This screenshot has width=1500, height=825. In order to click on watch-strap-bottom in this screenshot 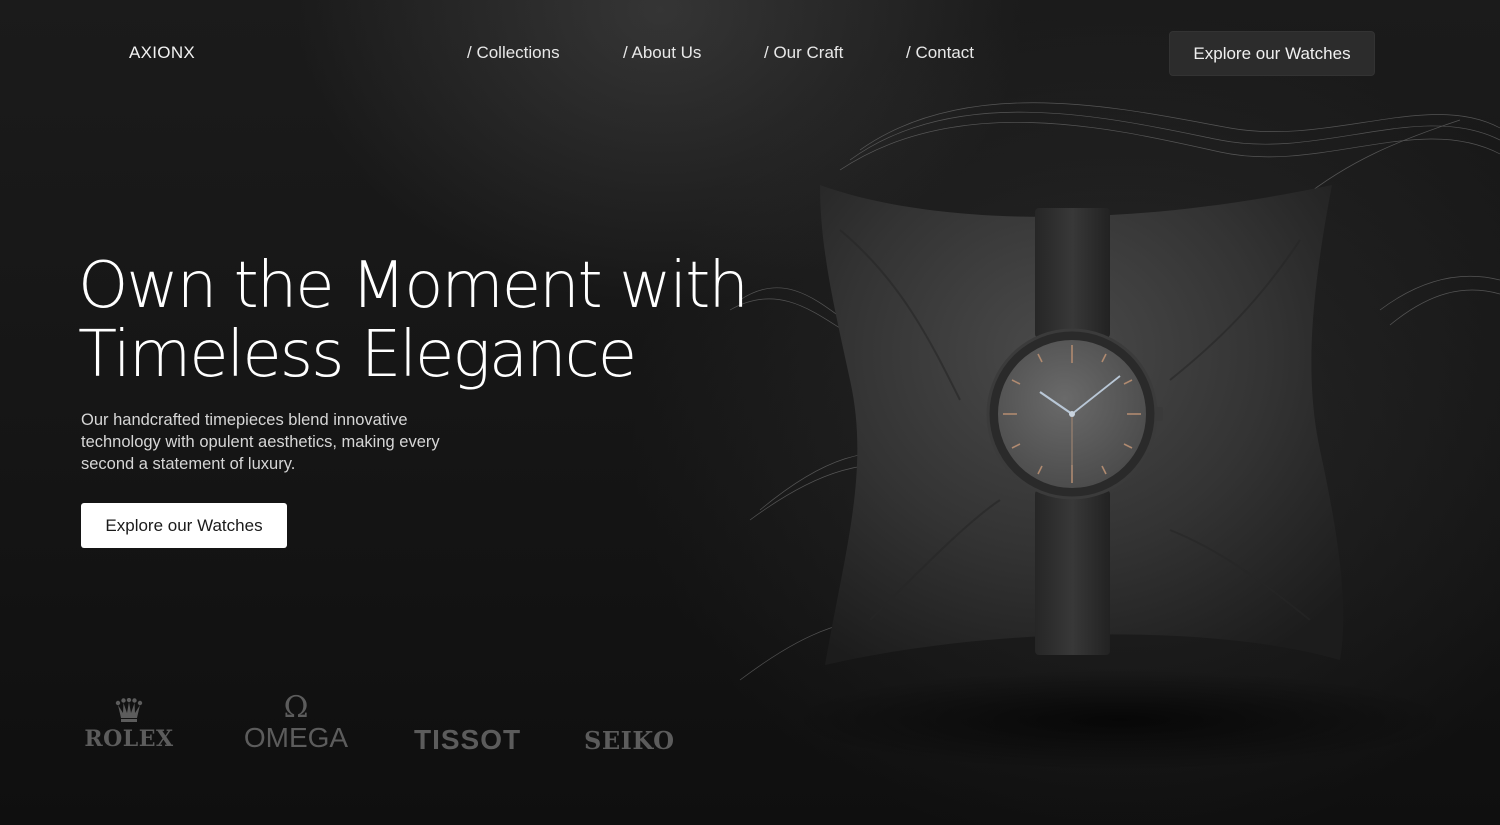, I will do `click(1072, 572)`.